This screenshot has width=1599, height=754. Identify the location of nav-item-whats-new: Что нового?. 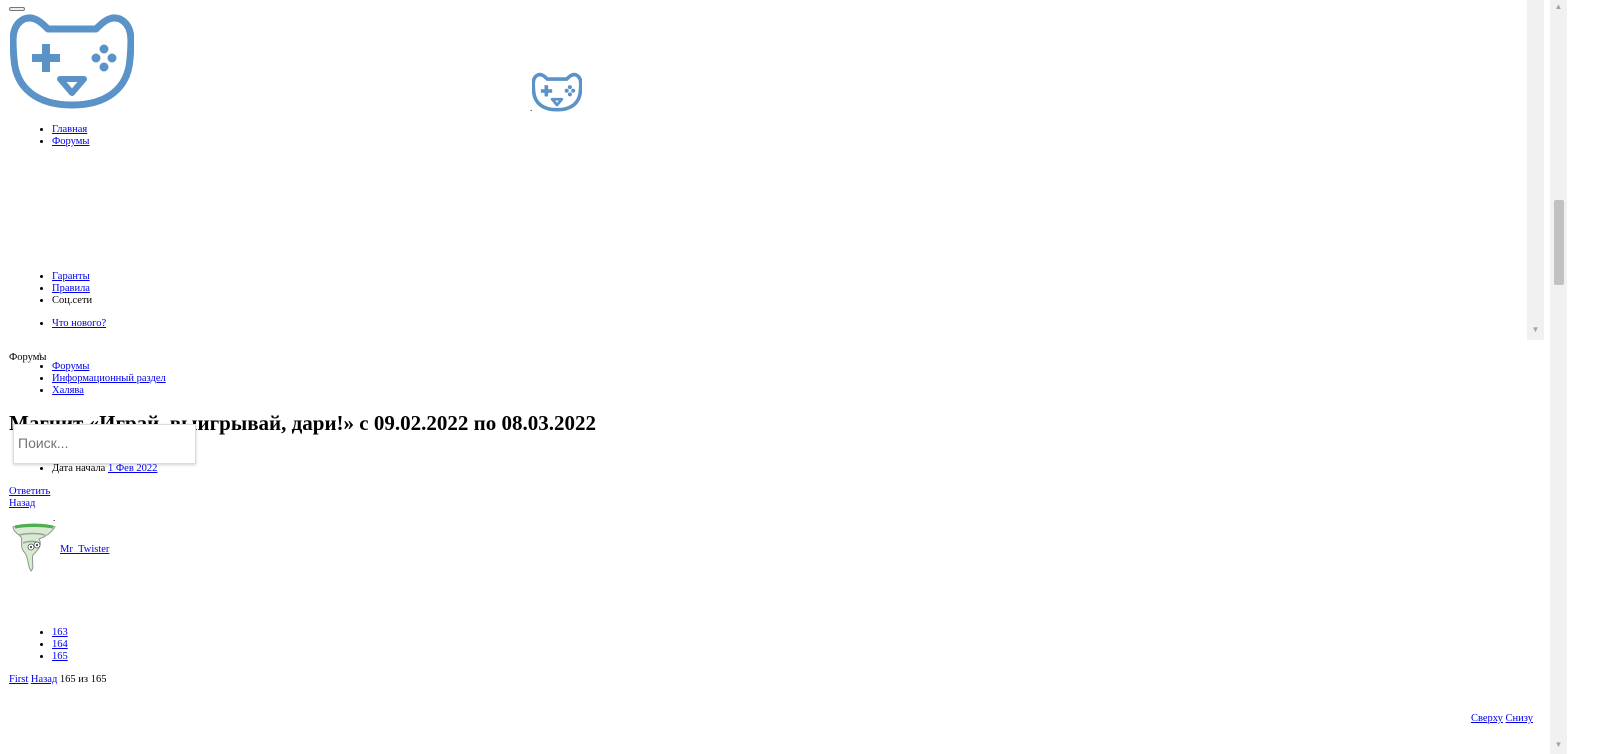
(79, 324).